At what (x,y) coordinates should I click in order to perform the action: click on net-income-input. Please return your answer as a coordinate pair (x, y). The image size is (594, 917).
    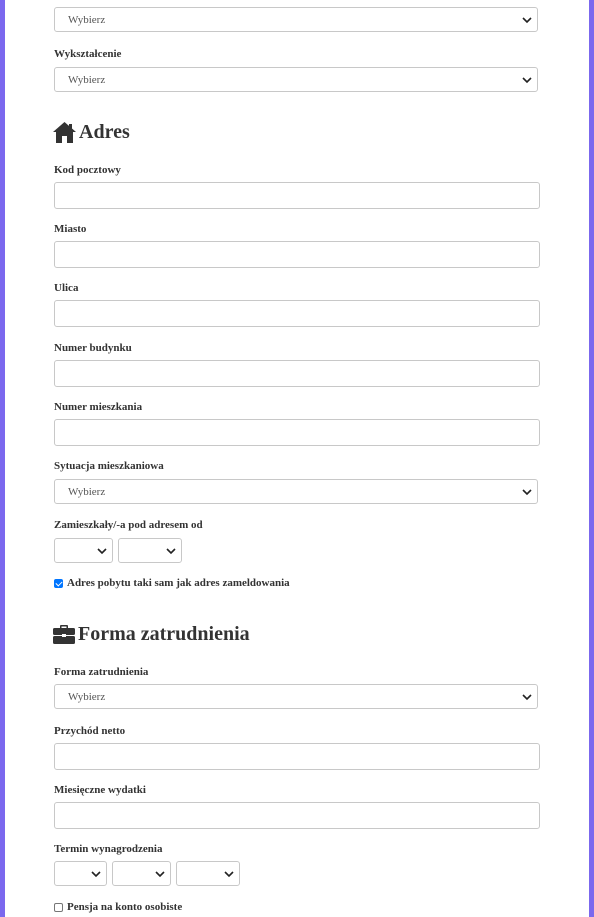
    Looking at the image, I should click on (297, 756).